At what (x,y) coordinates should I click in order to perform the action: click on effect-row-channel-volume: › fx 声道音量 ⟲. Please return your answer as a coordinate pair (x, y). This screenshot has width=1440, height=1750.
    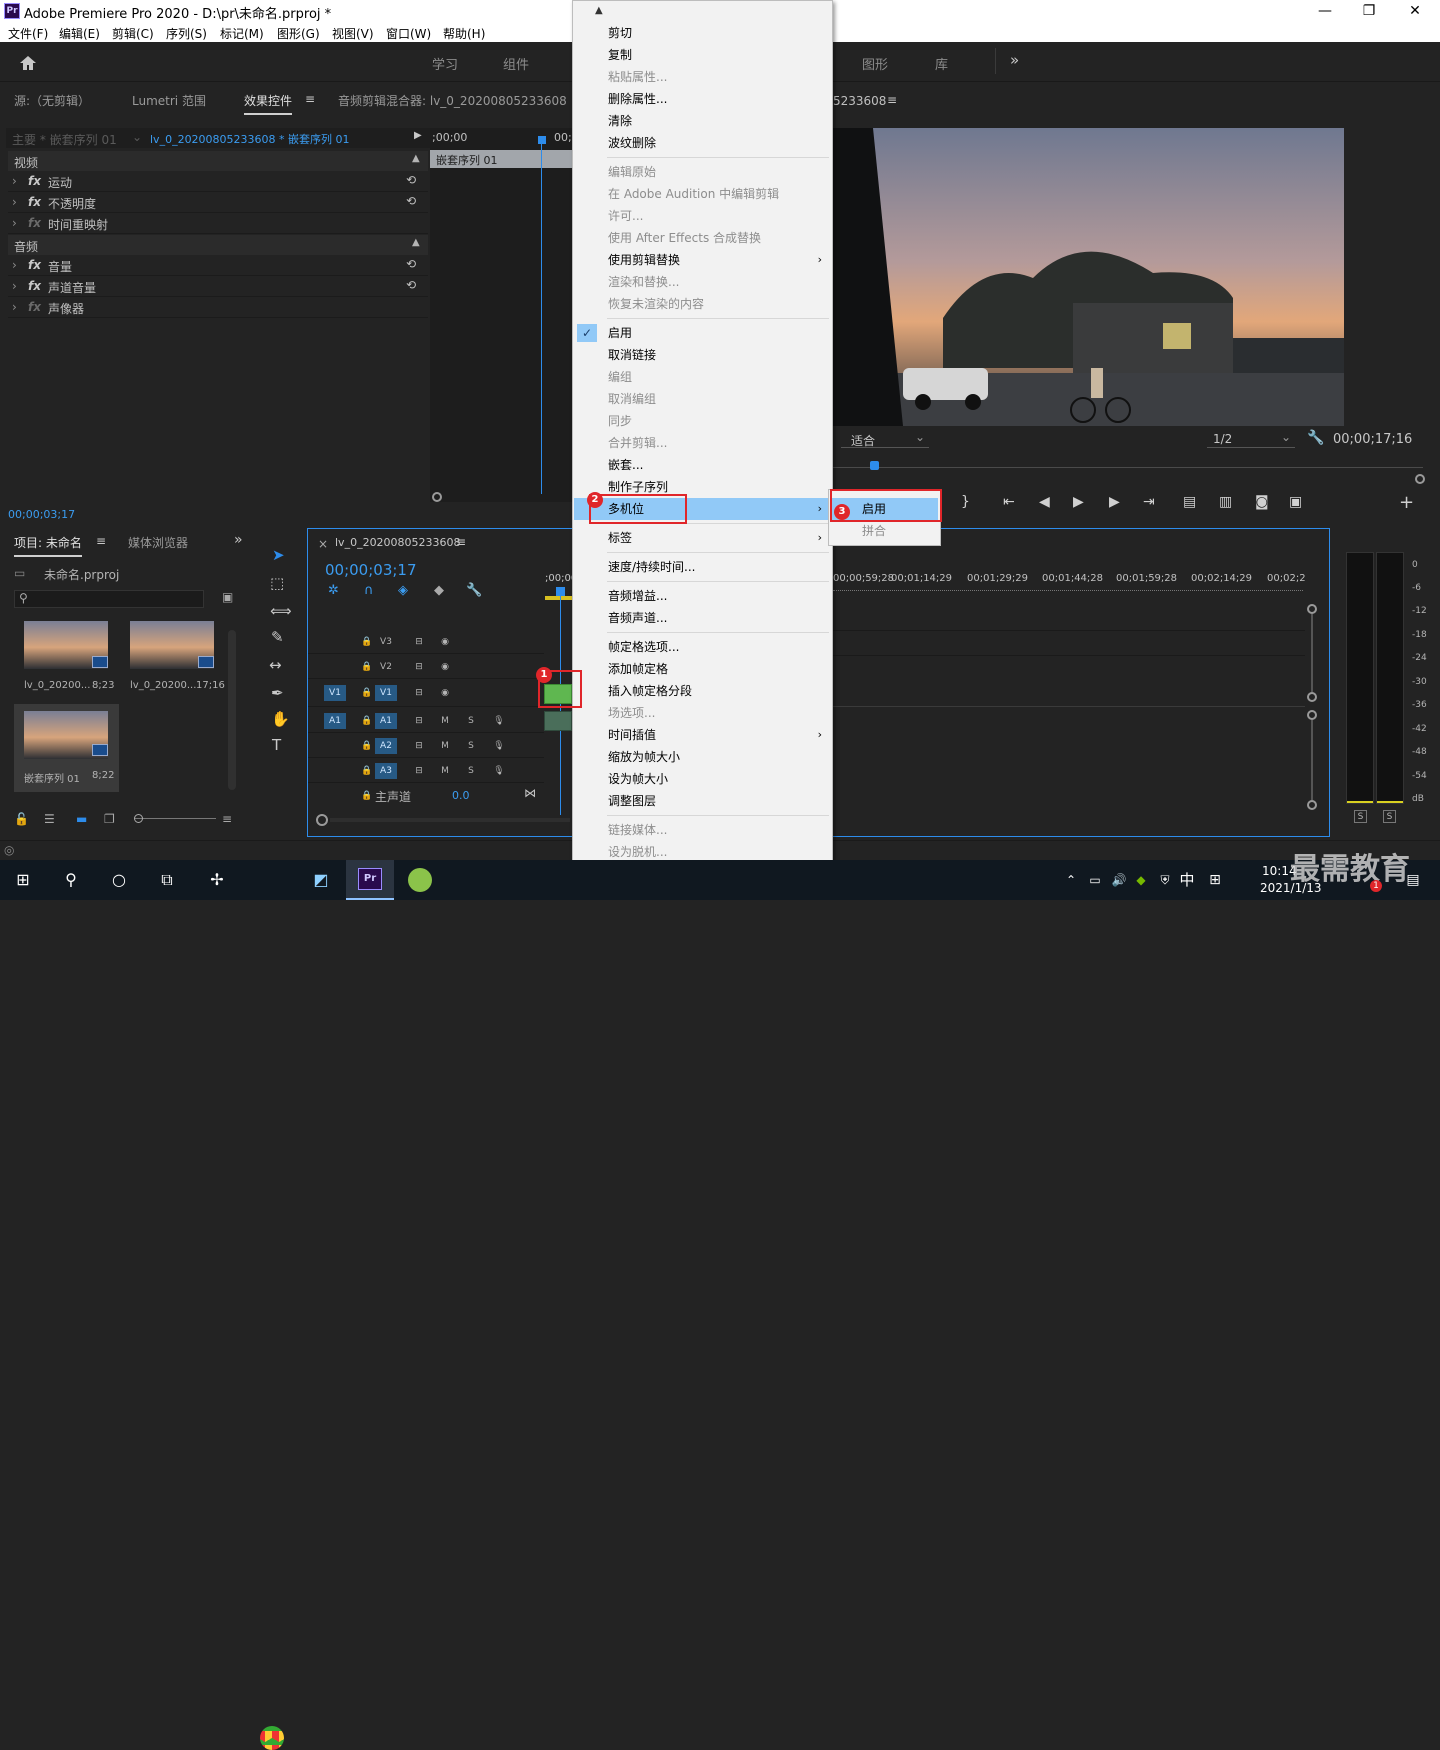
    Looking at the image, I should click on (218, 286).